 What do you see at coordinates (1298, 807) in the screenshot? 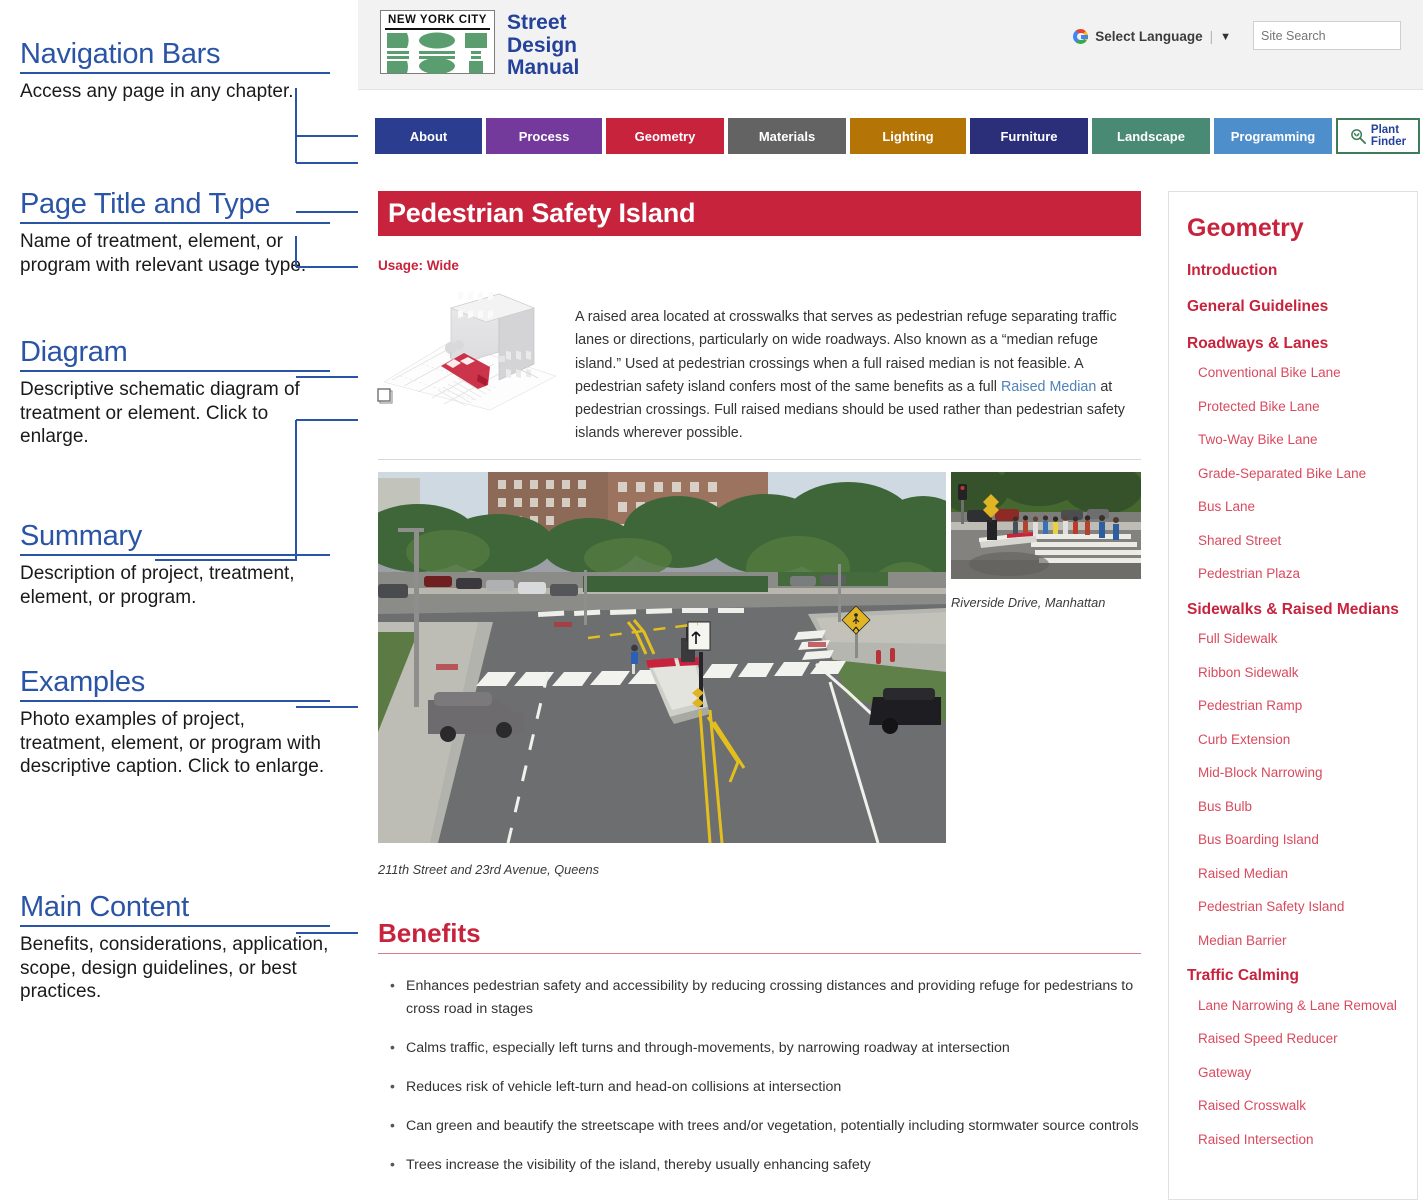
I see `rail-item-bus-bulb: Bus Bulb` at bounding box center [1298, 807].